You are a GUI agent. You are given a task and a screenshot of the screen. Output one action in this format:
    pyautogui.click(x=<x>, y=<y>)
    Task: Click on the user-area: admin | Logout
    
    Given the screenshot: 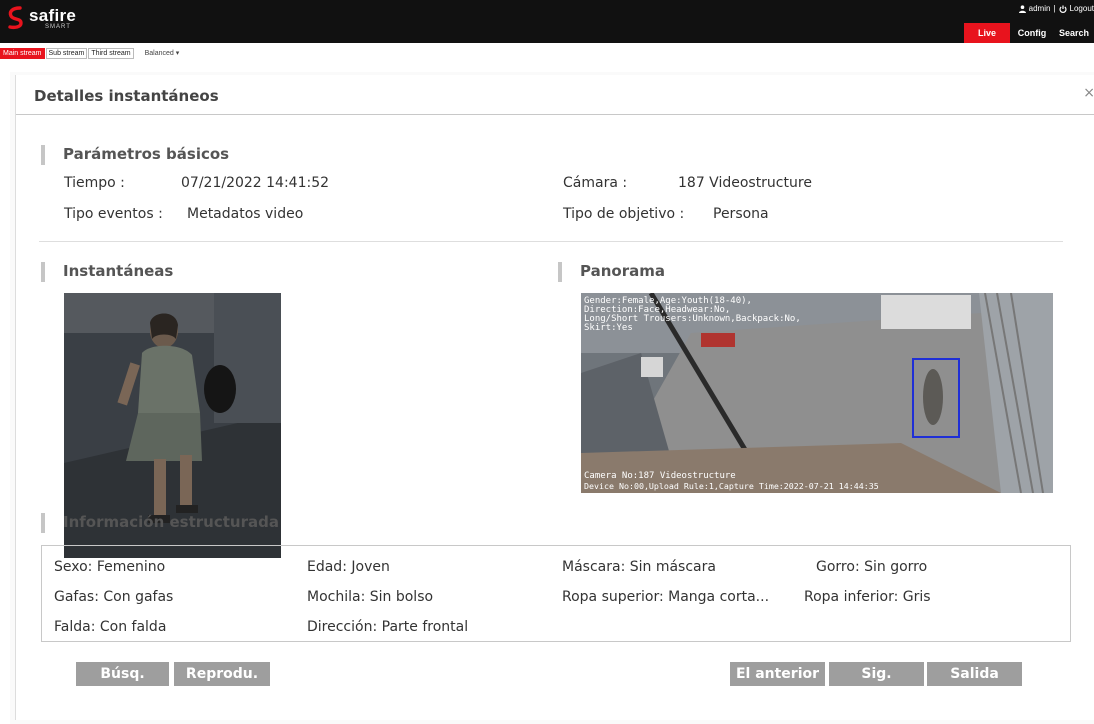 What is the action you would take?
    pyautogui.click(x=1056, y=8)
    